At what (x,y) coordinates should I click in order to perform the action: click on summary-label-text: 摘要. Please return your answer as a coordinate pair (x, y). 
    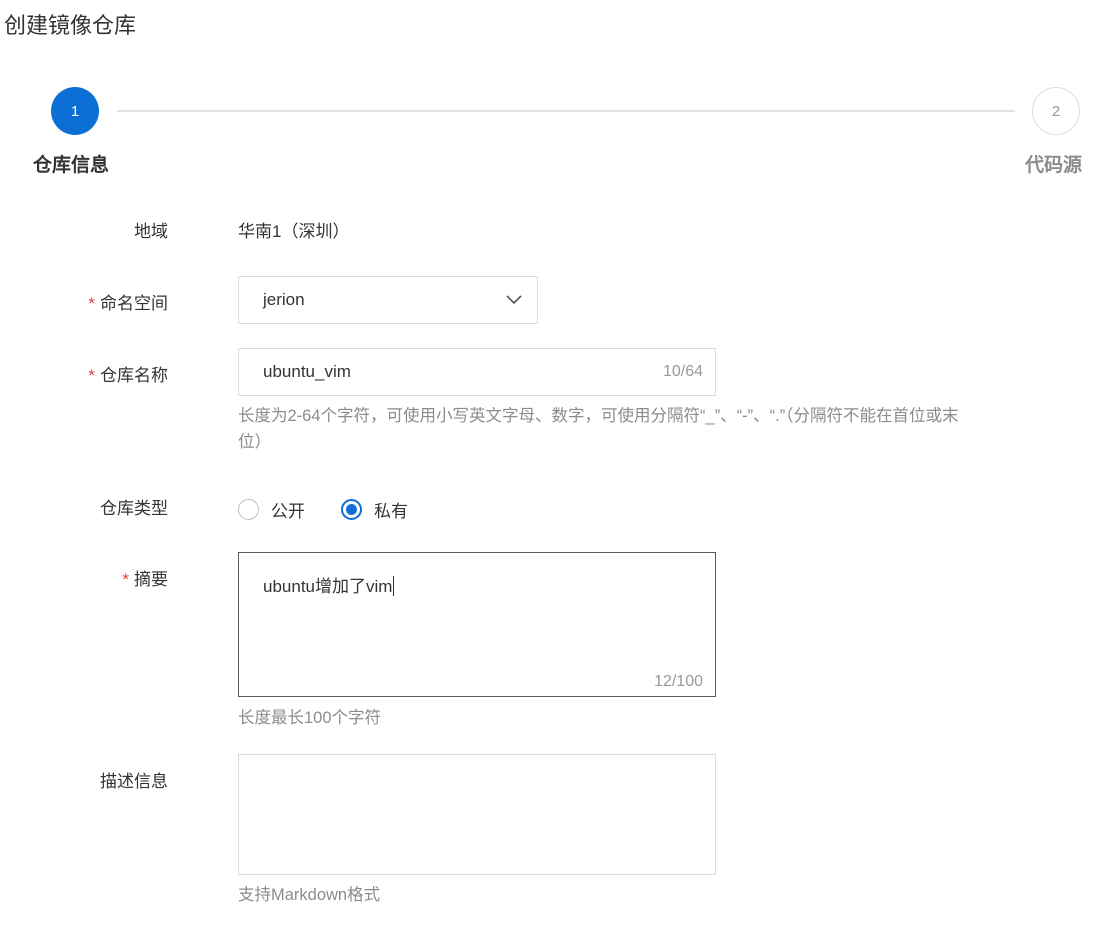
    Looking at the image, I should click on (151, 579).